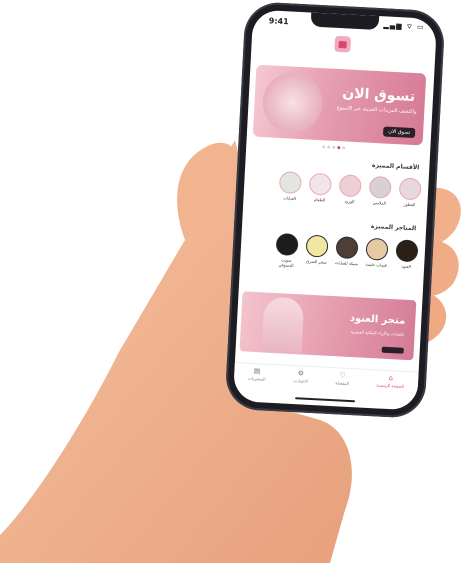 Image resolution: width=476 pixels, height=563 pixels. What do you see at coordinates (391, 378) in the screenshot?
I see `home-icon: ⌂` at bounding box center [391, 378].